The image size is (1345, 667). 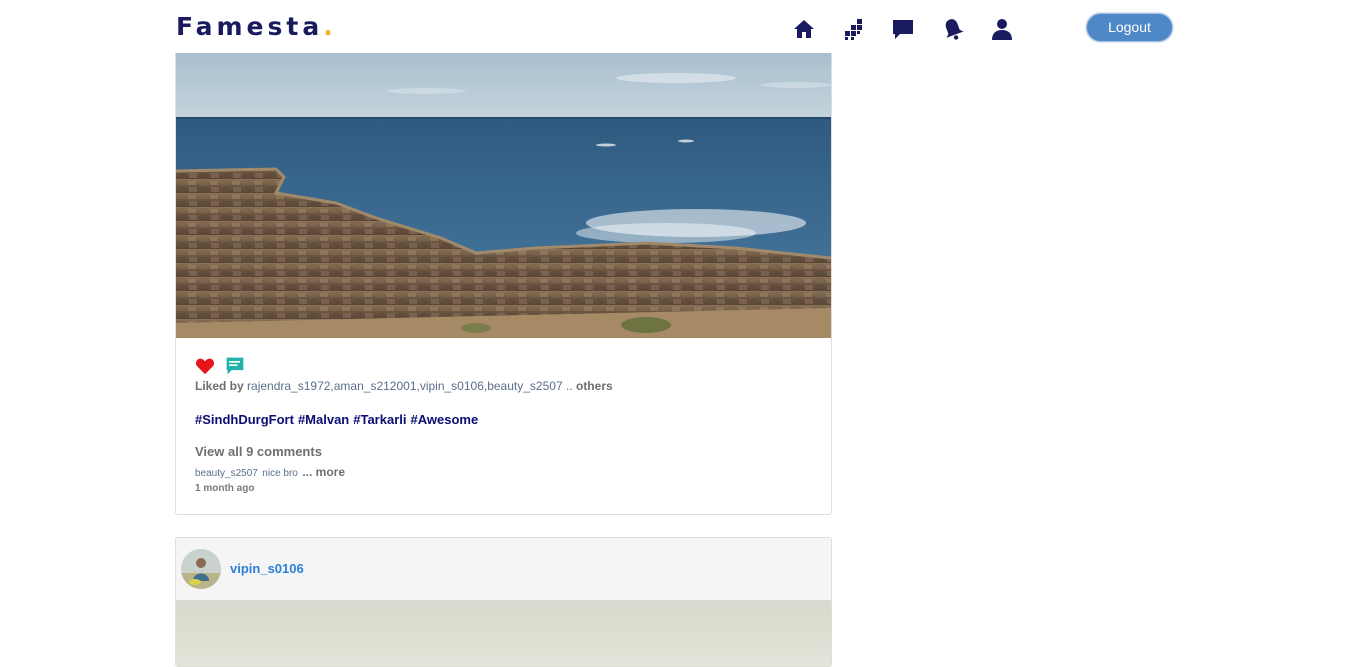 I want to click on hashtags: #SindhDurgFort #Malvan #Tarkarli #Awesome, so click(x=338, y=419).